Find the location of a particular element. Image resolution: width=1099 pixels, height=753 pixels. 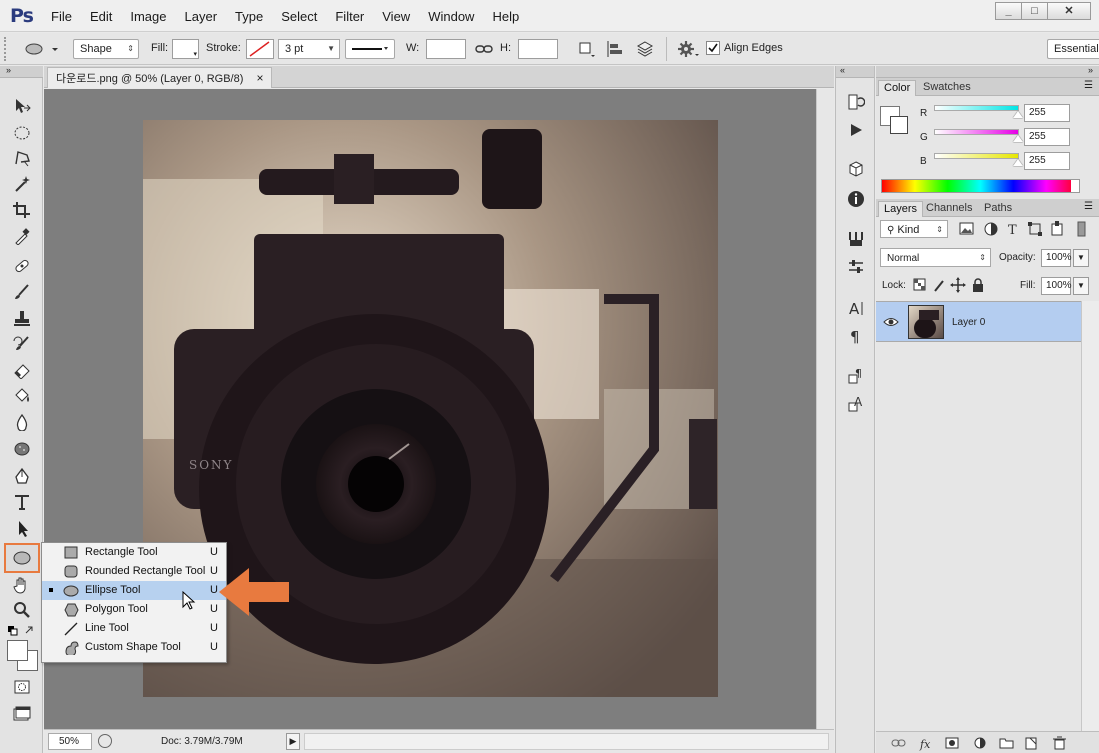

info-panel-button is located at coordinates (856, 199).